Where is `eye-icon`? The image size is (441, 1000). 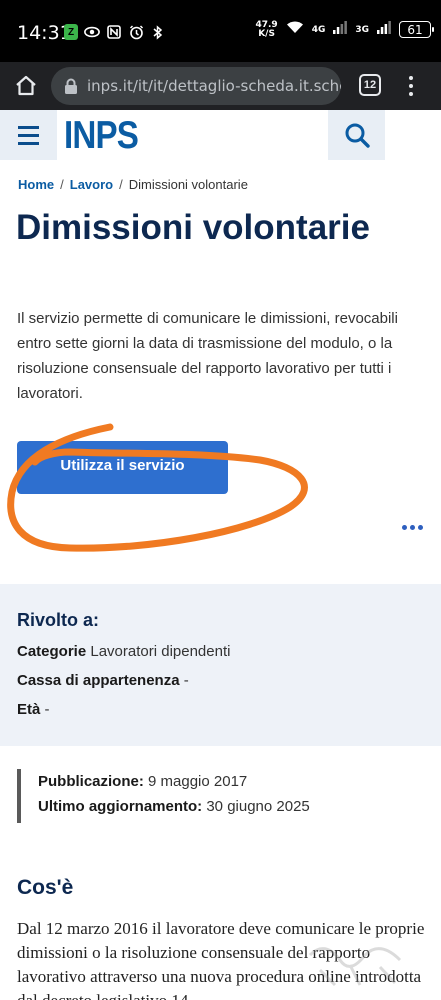
eye-icon is located at coordinates (92, 32).